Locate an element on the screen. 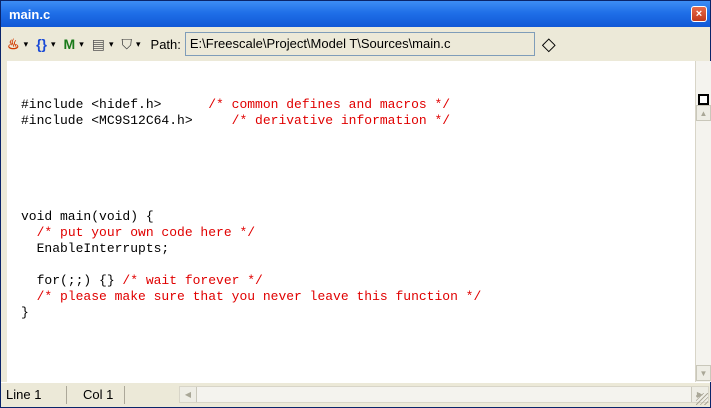  code-line: } is located at coordinates (251, 313).